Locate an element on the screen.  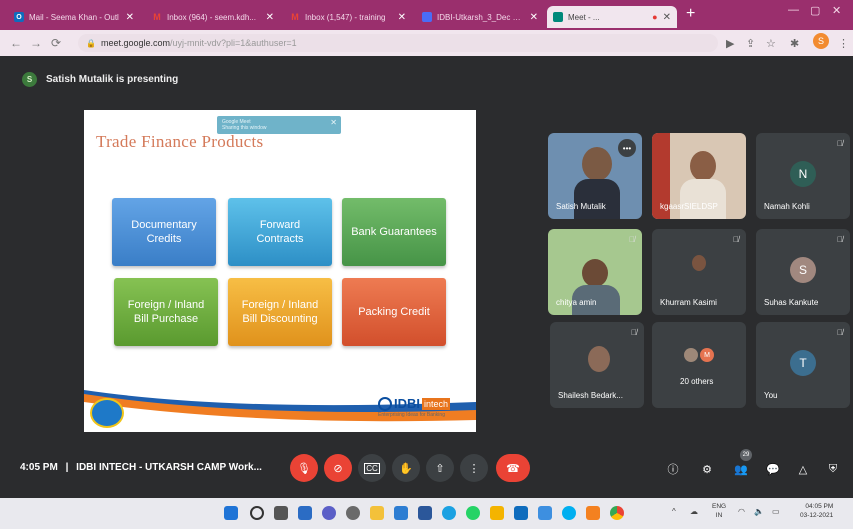
gmail-icon: M is located at coordinates (157, 17).